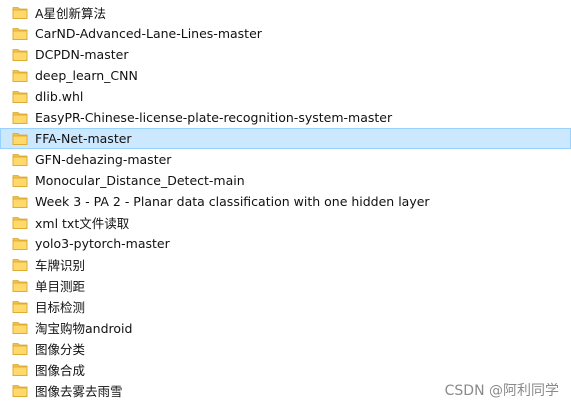  What do you see at coordinates (60, 307) in the screenshot?
I see `folder-name: 目标检测` at bounding box center [60, 307].